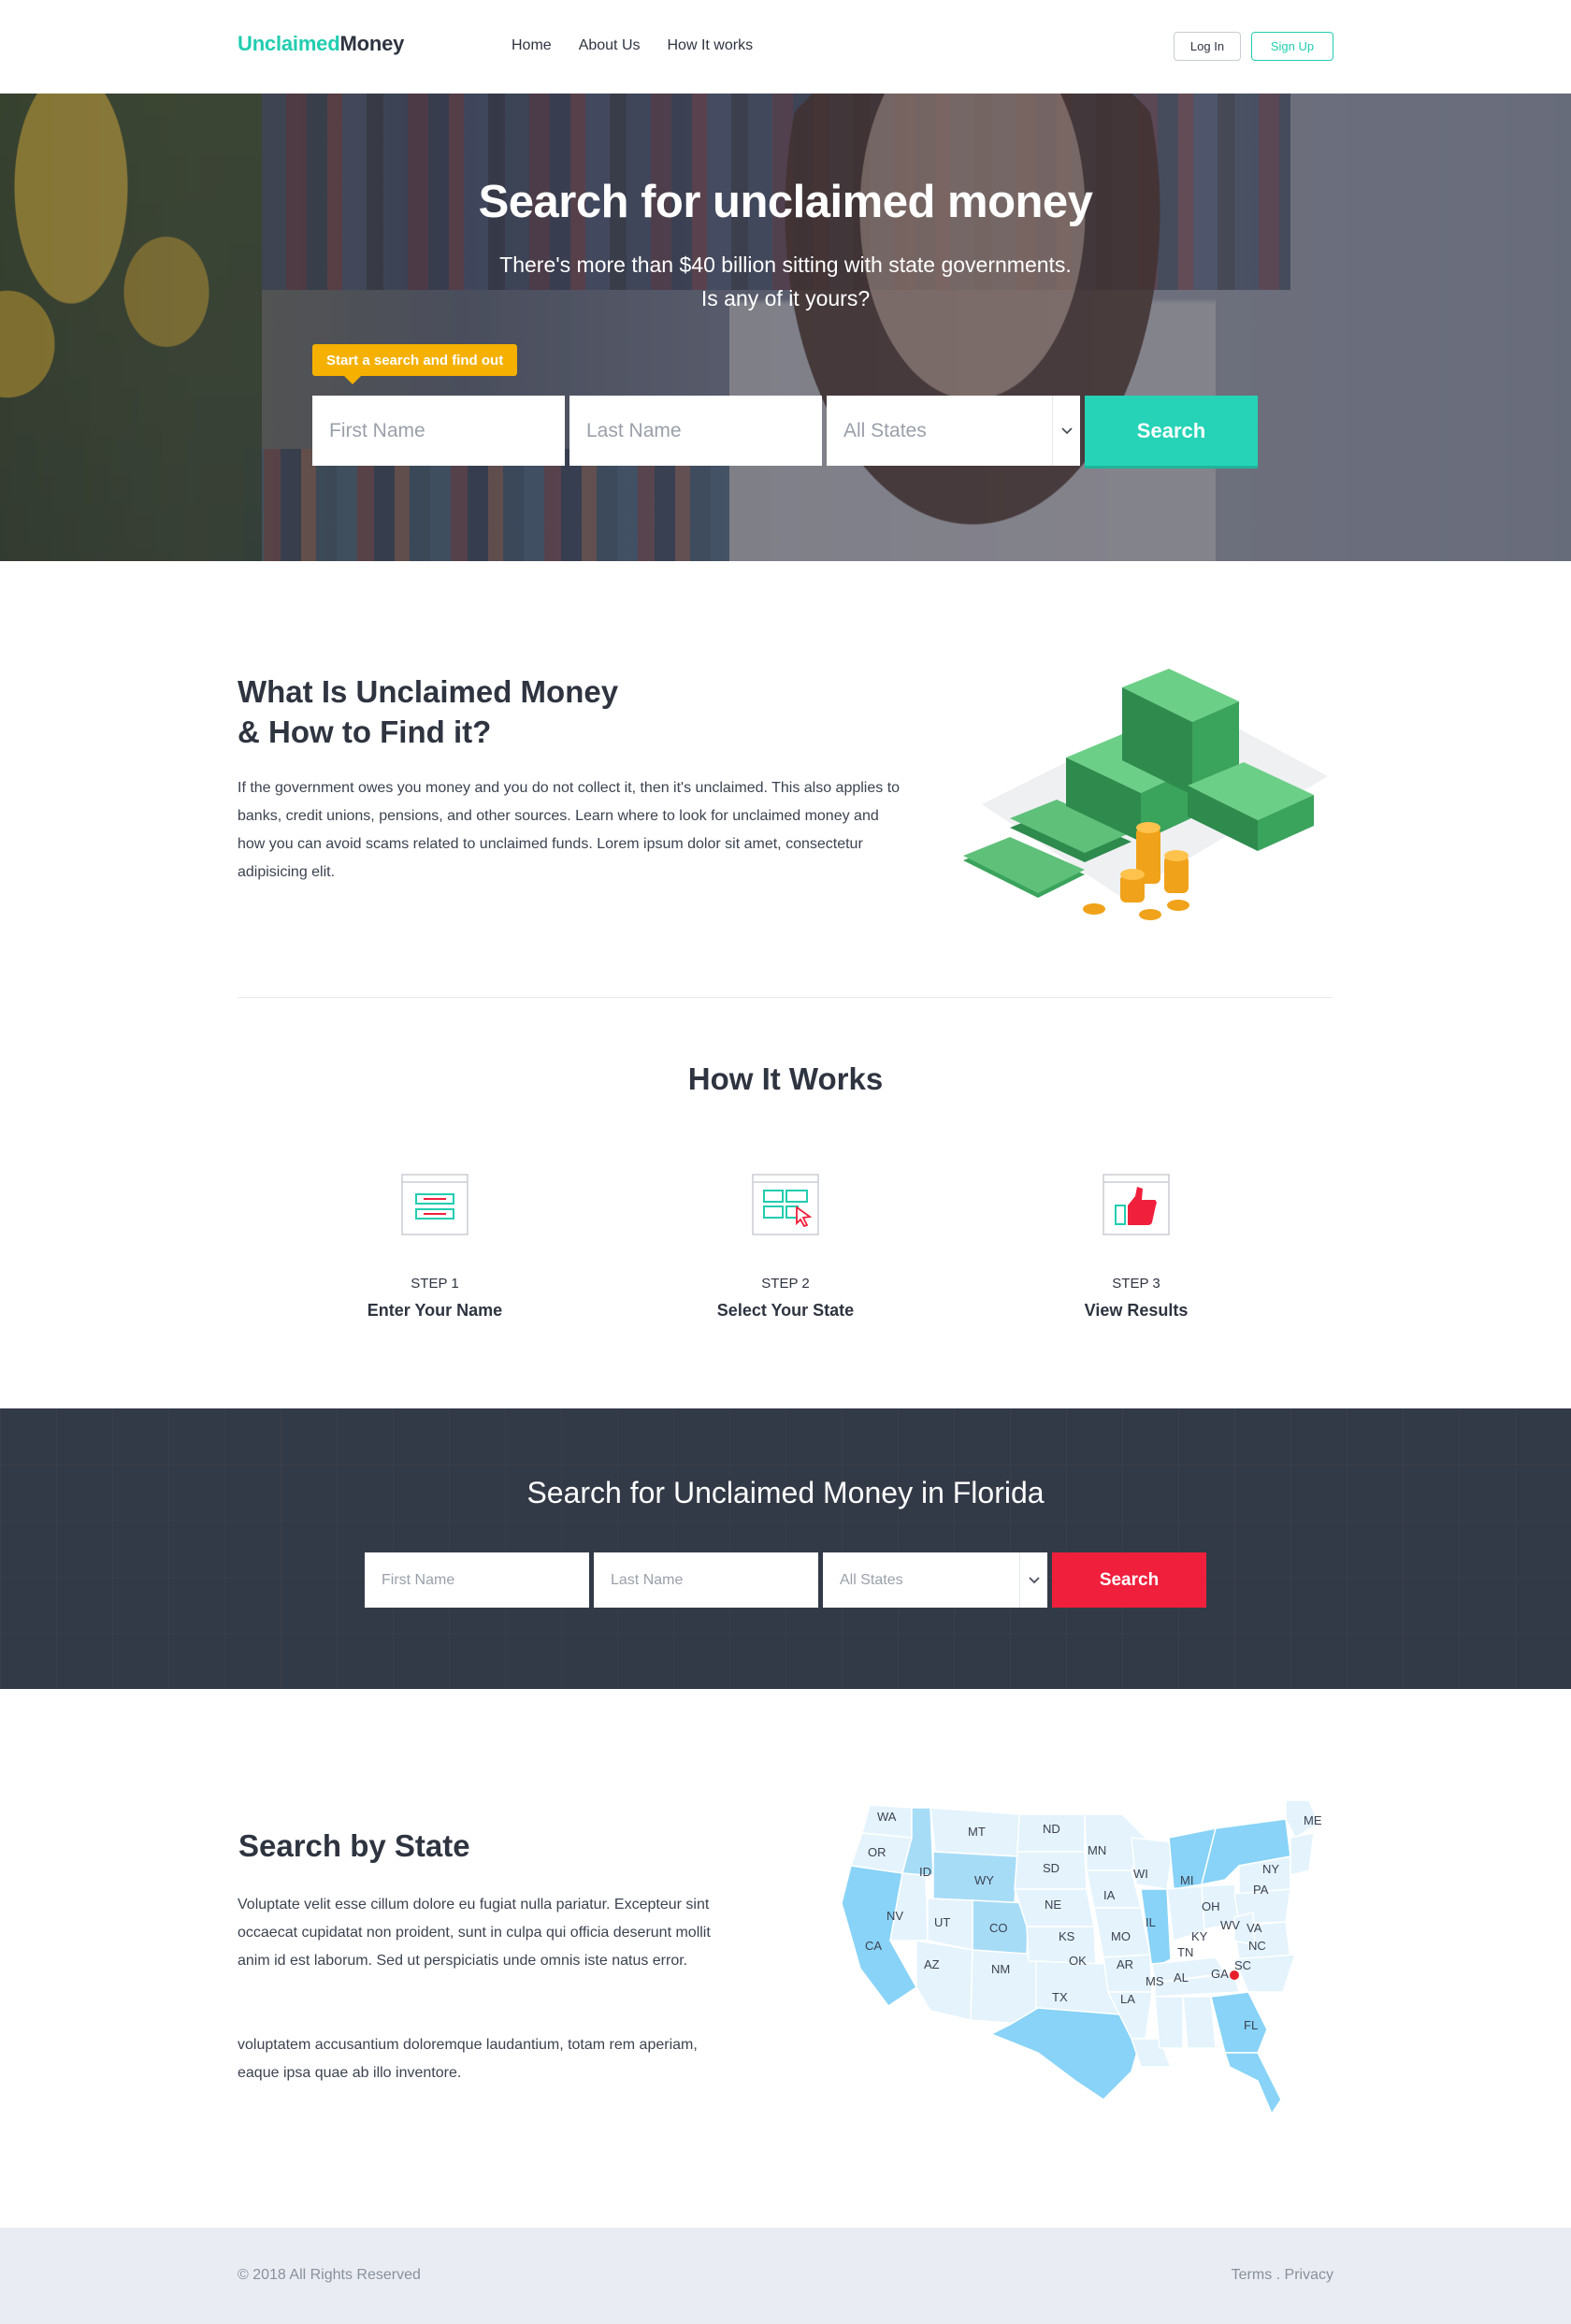 This screenshot has height=2324, width=1571. I want to click on map-label-NY: NY, so click(1270, 1869).